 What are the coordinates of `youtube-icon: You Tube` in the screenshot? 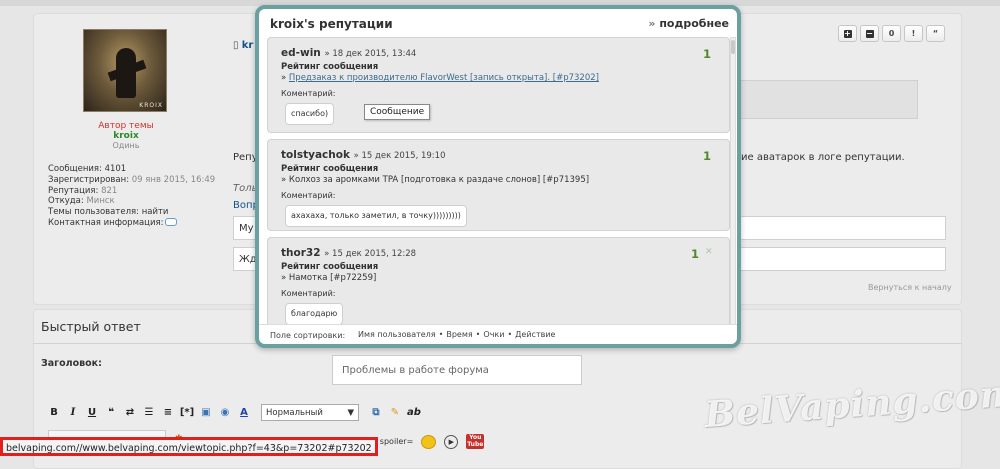 It's located at (475, 441).